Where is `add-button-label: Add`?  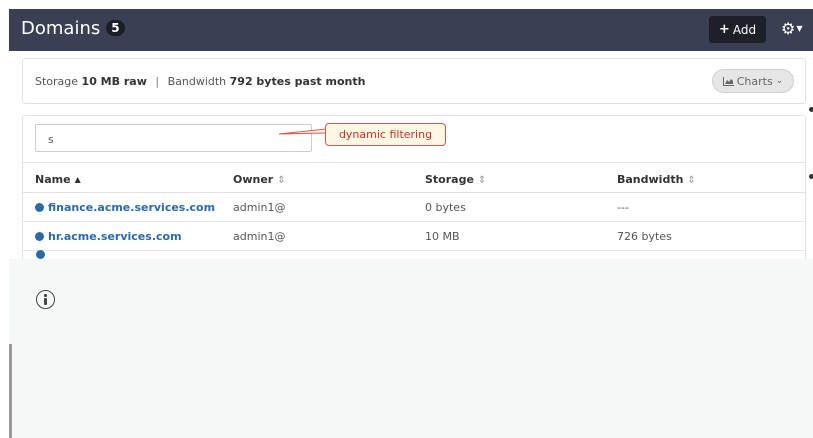 add-button-label: Add is located at coordinates (744, 29).